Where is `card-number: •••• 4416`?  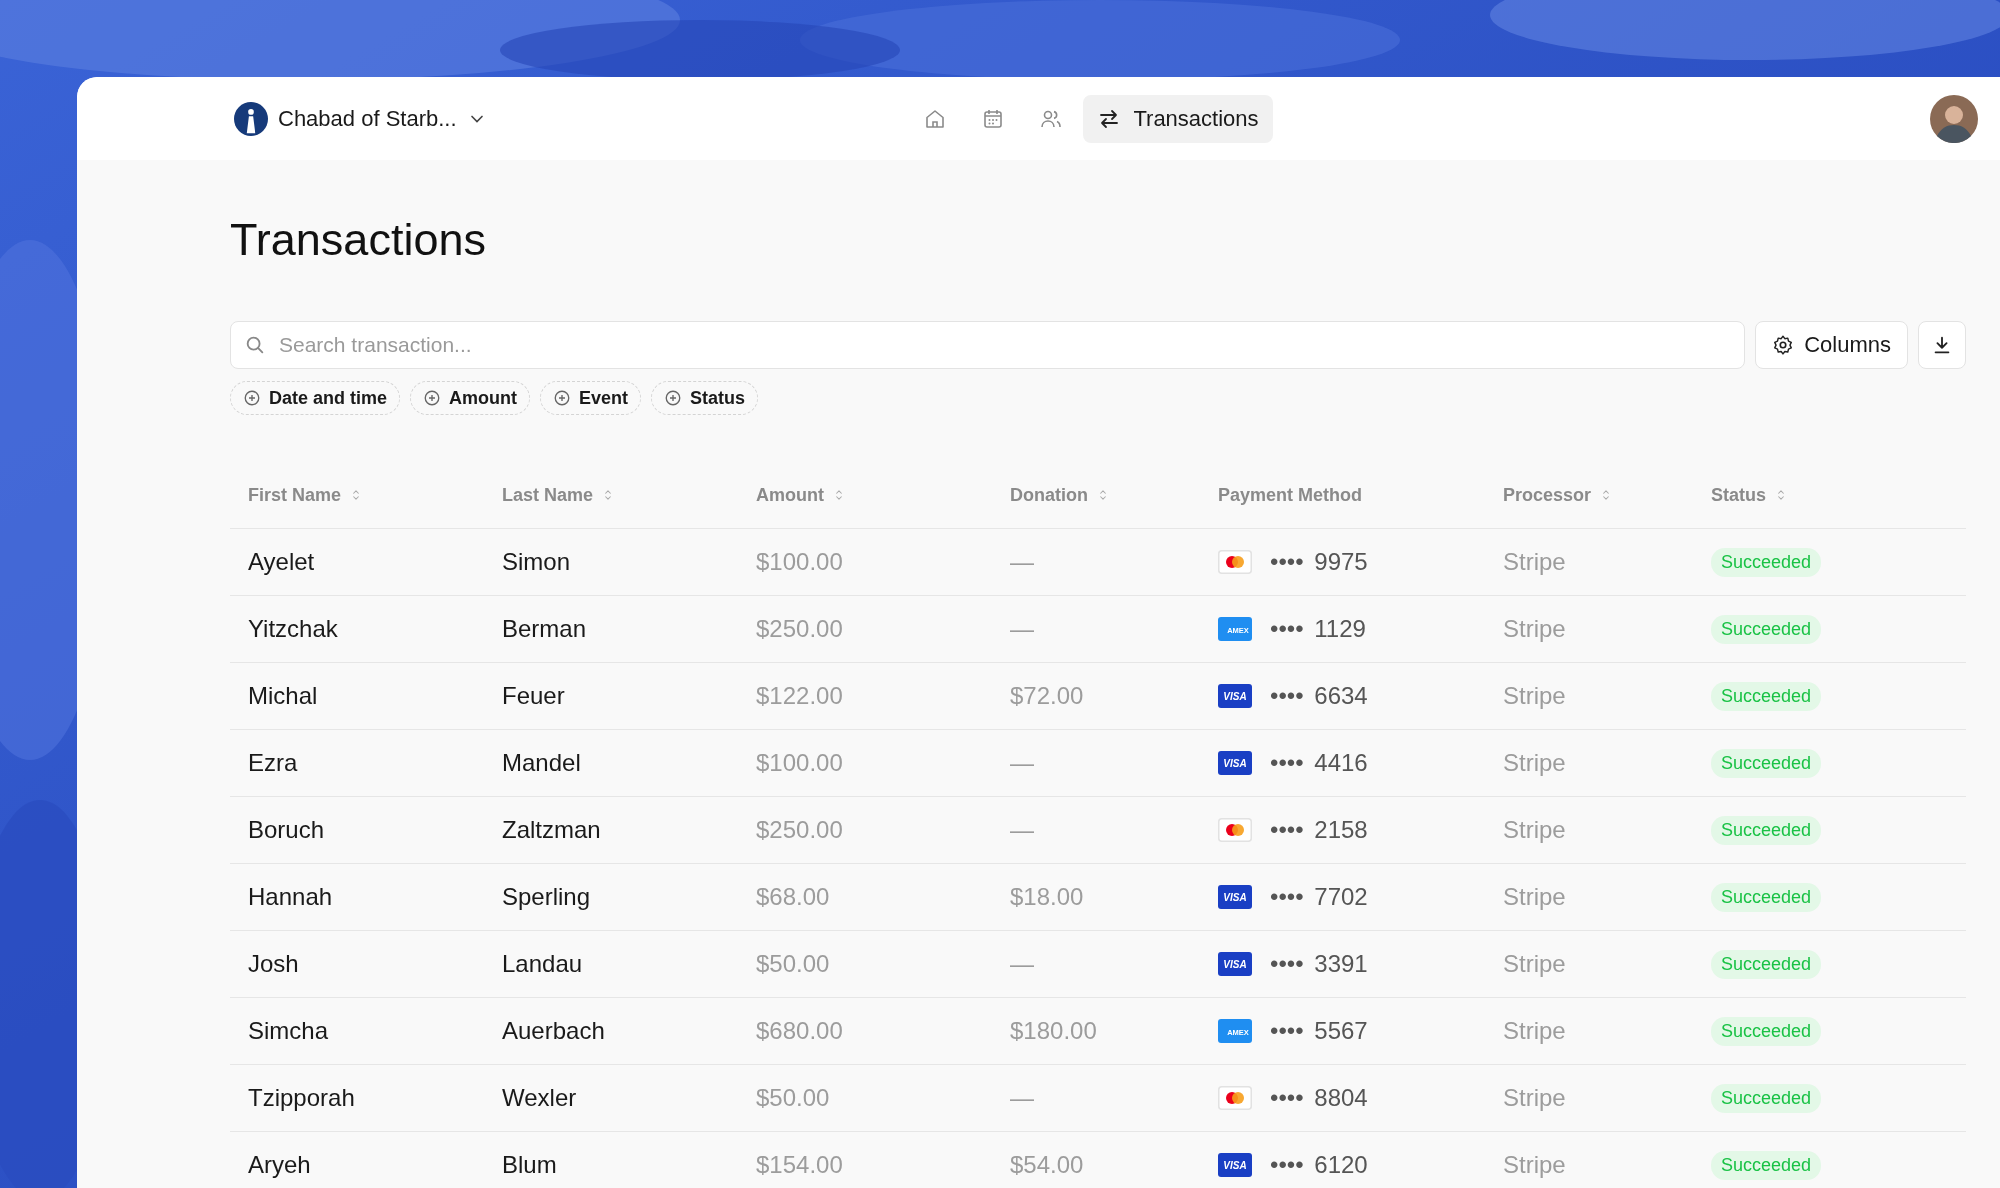 card-number: •••• 4416 is located at coordinates (1319, 763).